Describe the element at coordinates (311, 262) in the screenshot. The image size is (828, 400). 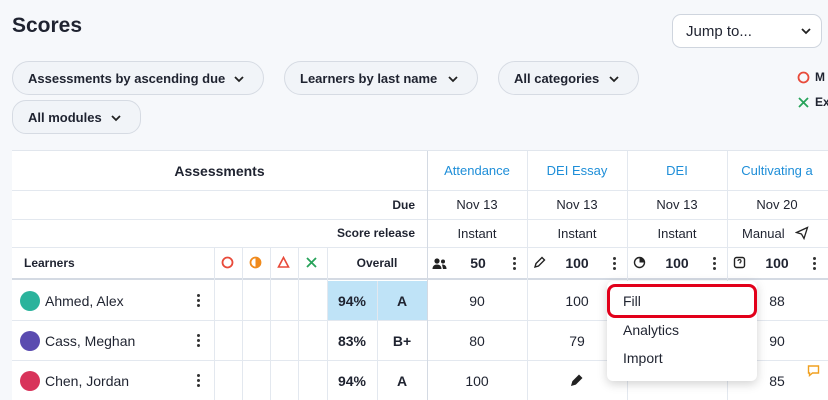
I see `excused-x-icon` at that location.